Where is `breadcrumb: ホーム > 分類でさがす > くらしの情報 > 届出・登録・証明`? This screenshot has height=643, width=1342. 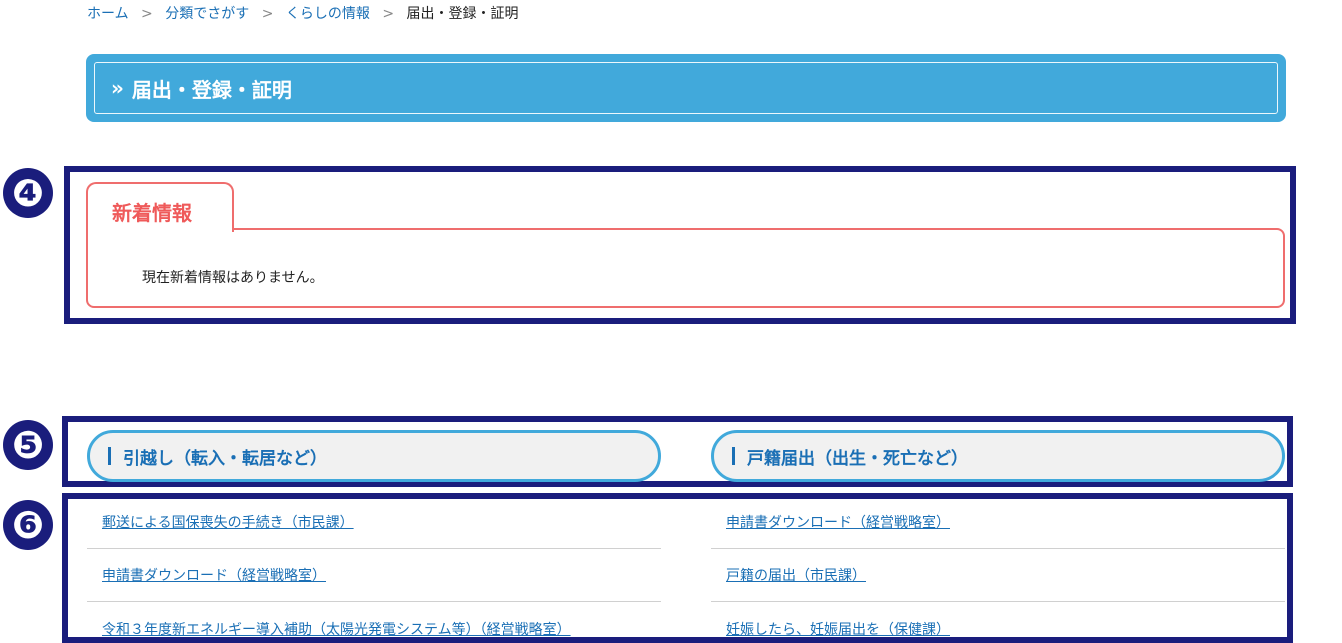 breadcrumb: ホーム > 分類でさがす > くらしの情報 > 届出・登録・証明 is located at coordinates (303, 14).